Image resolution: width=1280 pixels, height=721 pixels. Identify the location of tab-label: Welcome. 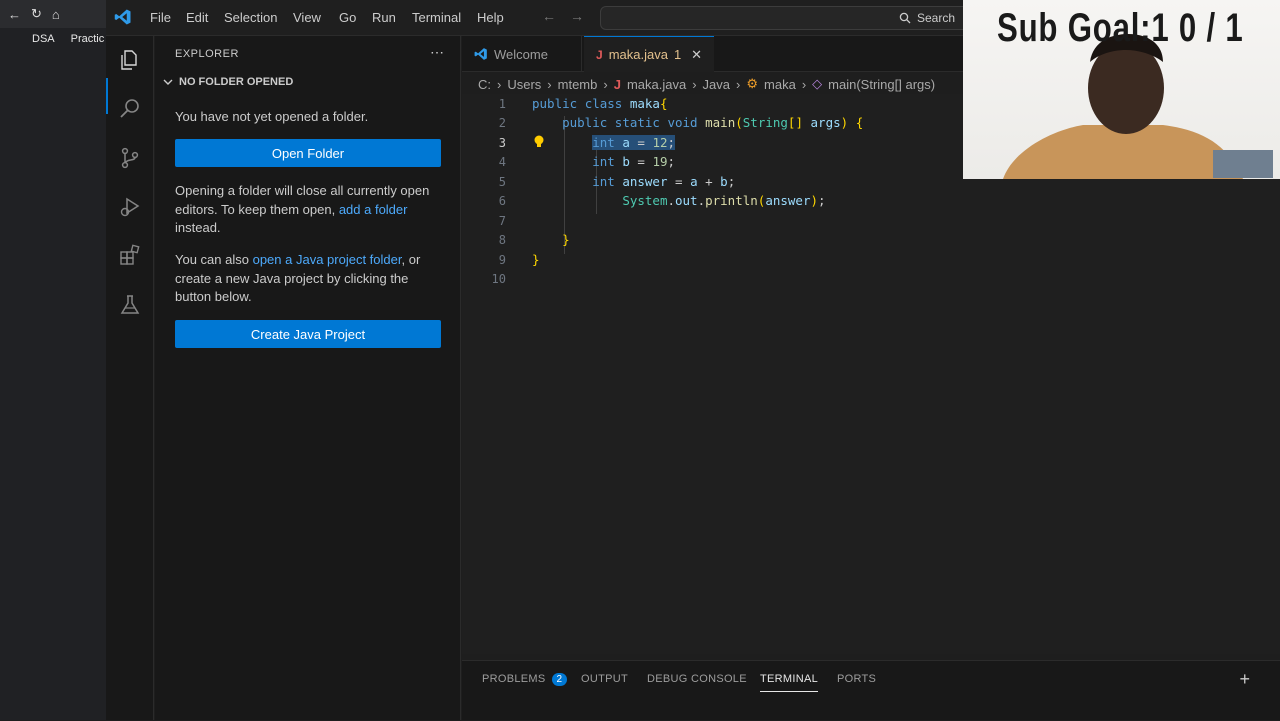
(521, 54).